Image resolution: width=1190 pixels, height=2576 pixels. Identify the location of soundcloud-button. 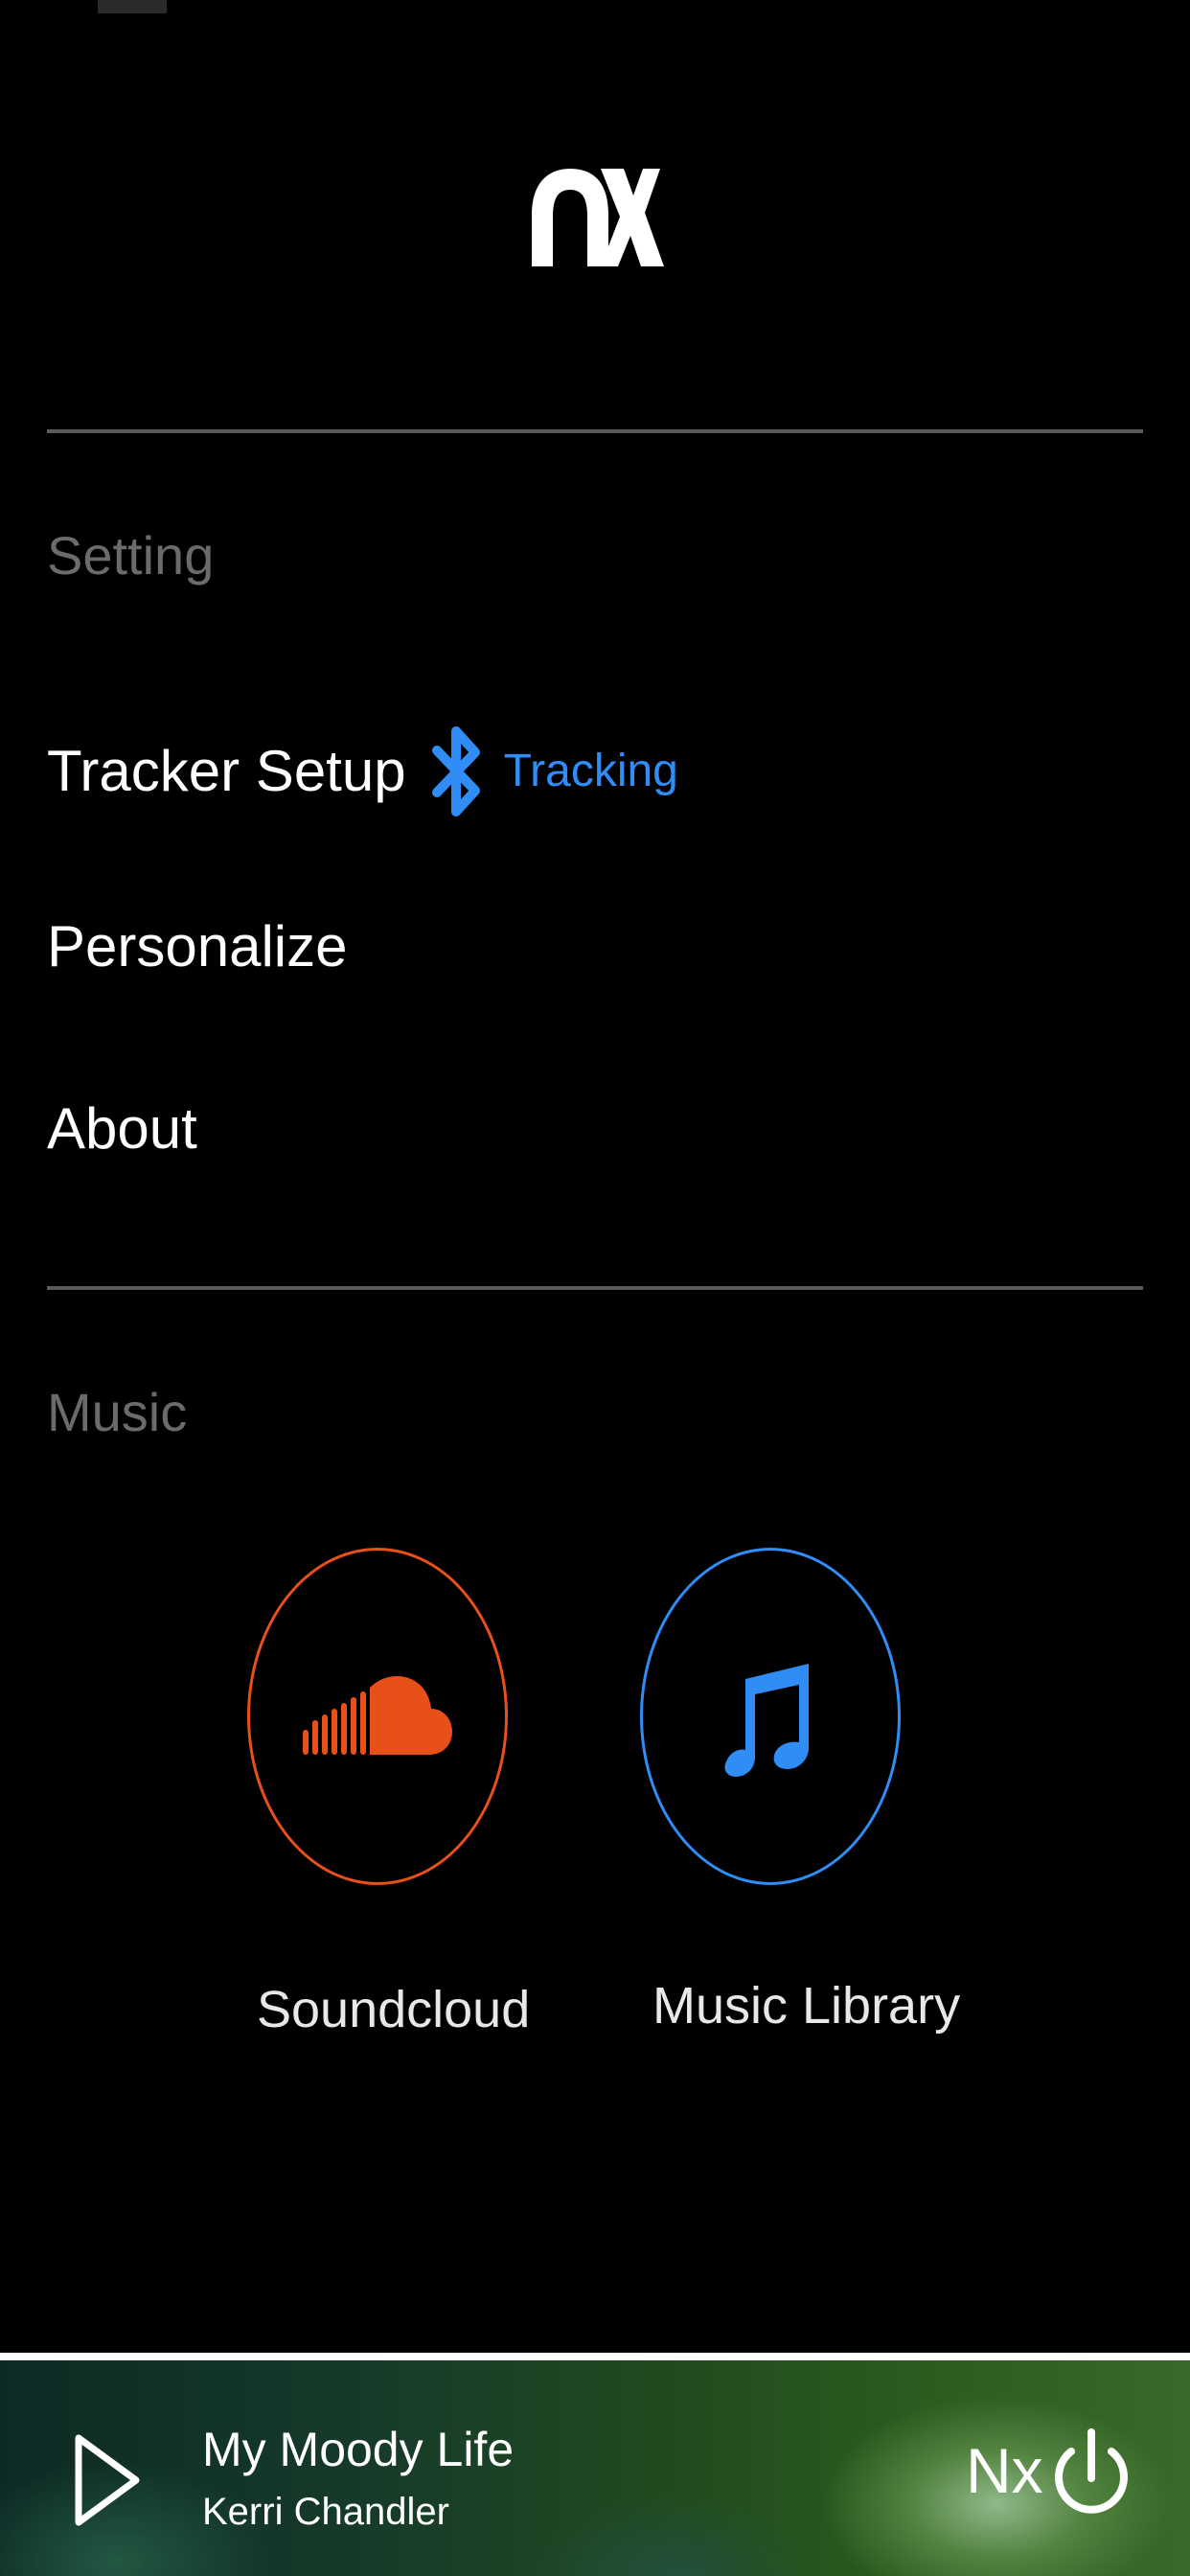
(378, 1716).